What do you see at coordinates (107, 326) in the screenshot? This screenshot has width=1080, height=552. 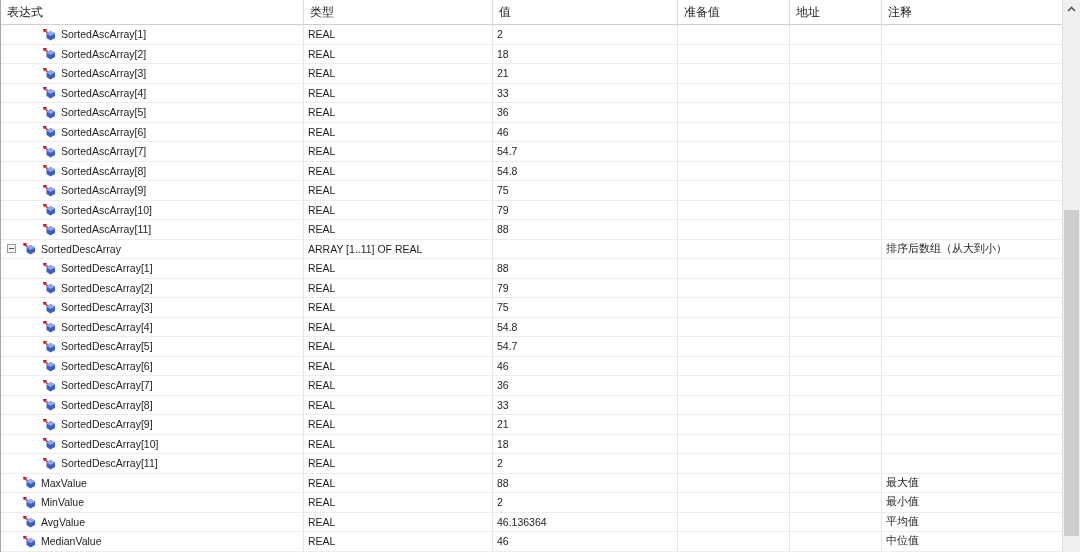 I see `variable-name: SortedDescArray[4]` at bounding box center [107, 326].